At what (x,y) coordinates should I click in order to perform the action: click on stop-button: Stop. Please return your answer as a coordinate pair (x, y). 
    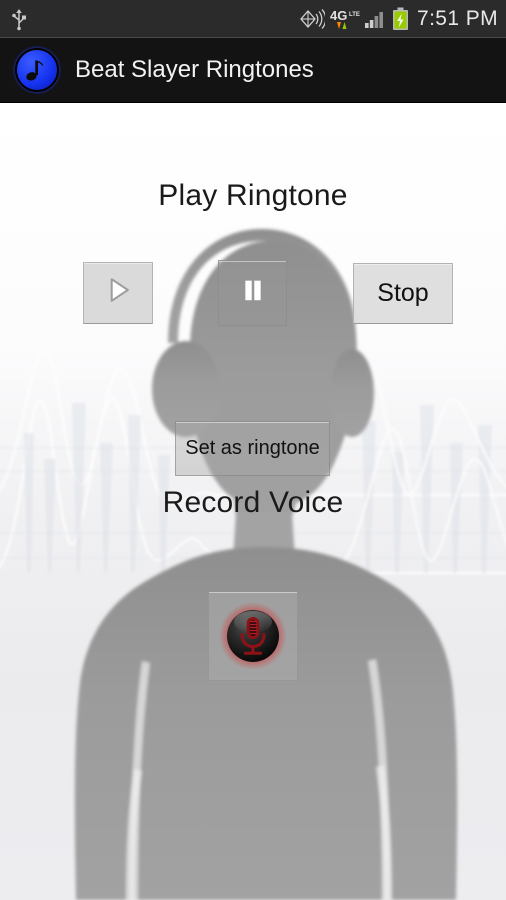
    Looking at the image, I should click on (403, 293).